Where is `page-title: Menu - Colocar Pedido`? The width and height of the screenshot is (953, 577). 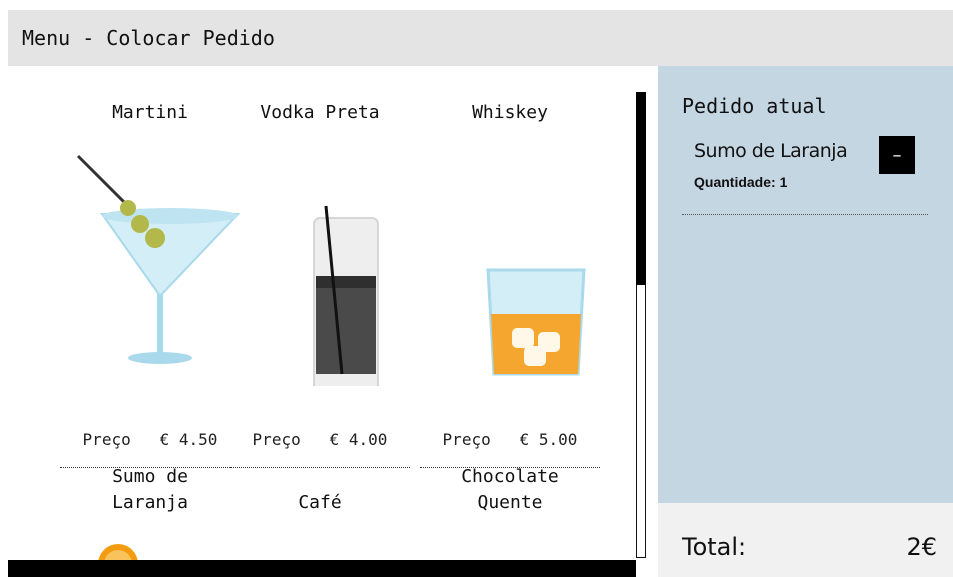
page-title: Menu - Colocar Pedido is located at coordinates (148, 38).